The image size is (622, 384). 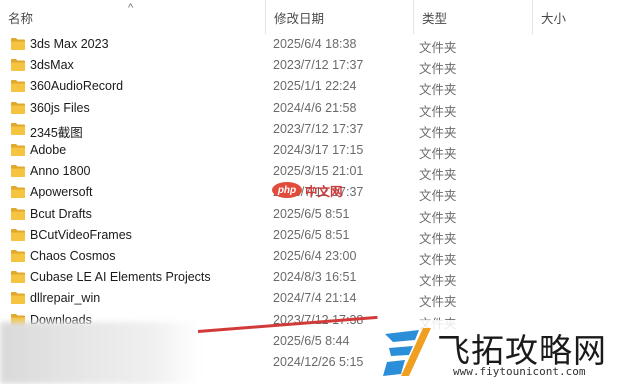 I want to click on modified-date: 2024/4/6 21:58, so click(x=315, y=107).